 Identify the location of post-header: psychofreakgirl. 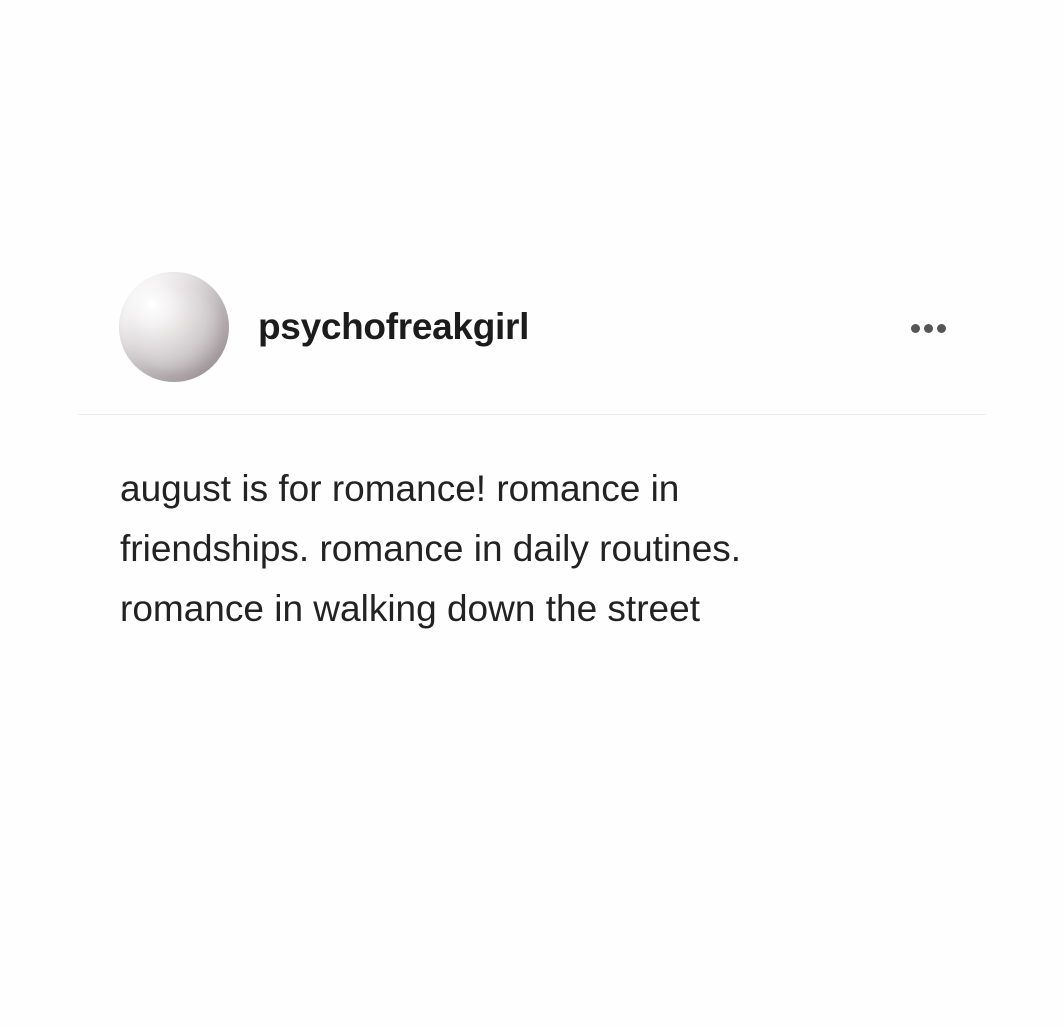
(532, 341).